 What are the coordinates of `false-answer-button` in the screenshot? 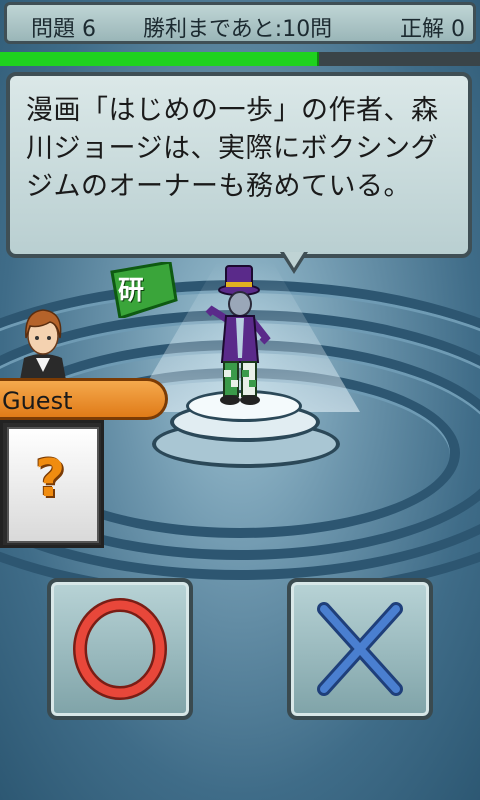 It's located at (360, 649).